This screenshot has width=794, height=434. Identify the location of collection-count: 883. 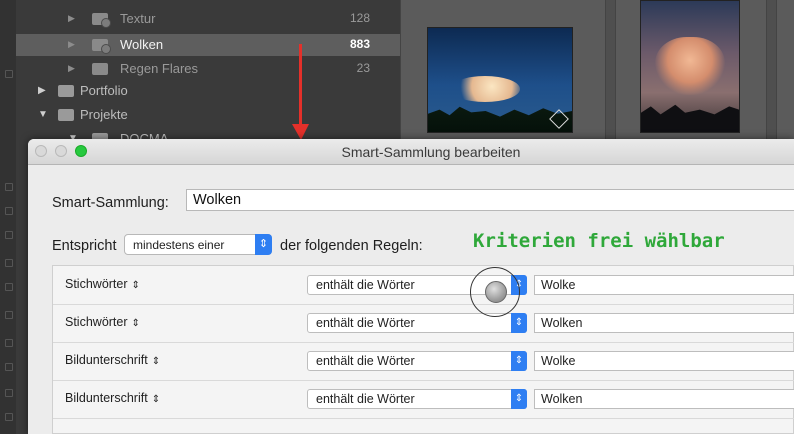
(359, 44).